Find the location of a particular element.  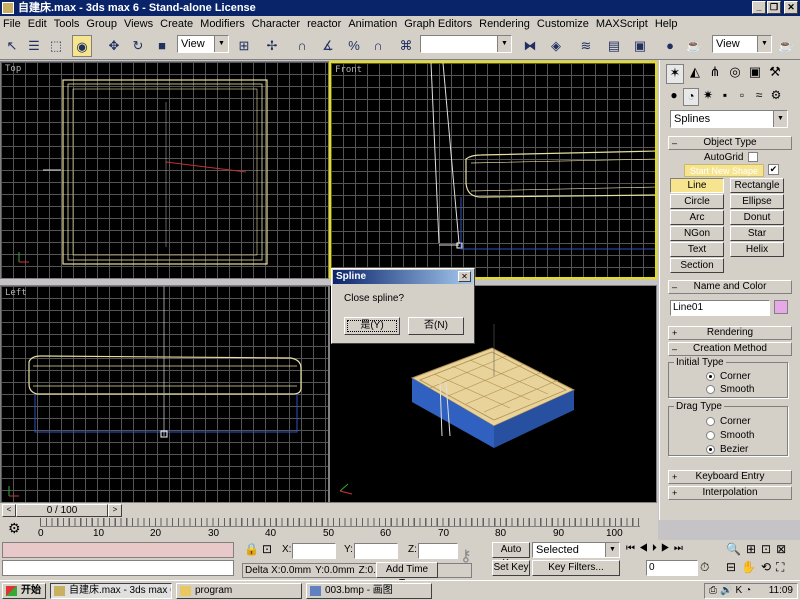

named-selection-dropdown: ▼ is located at coordinates (466, 44).